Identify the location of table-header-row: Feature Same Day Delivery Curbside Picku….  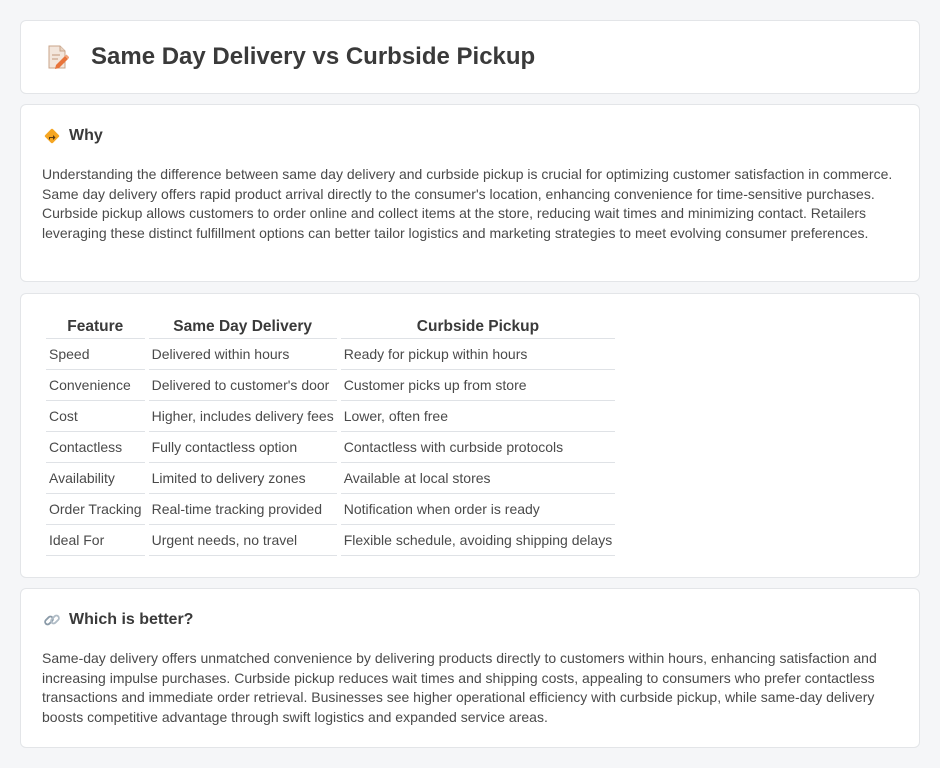
(331, 326).